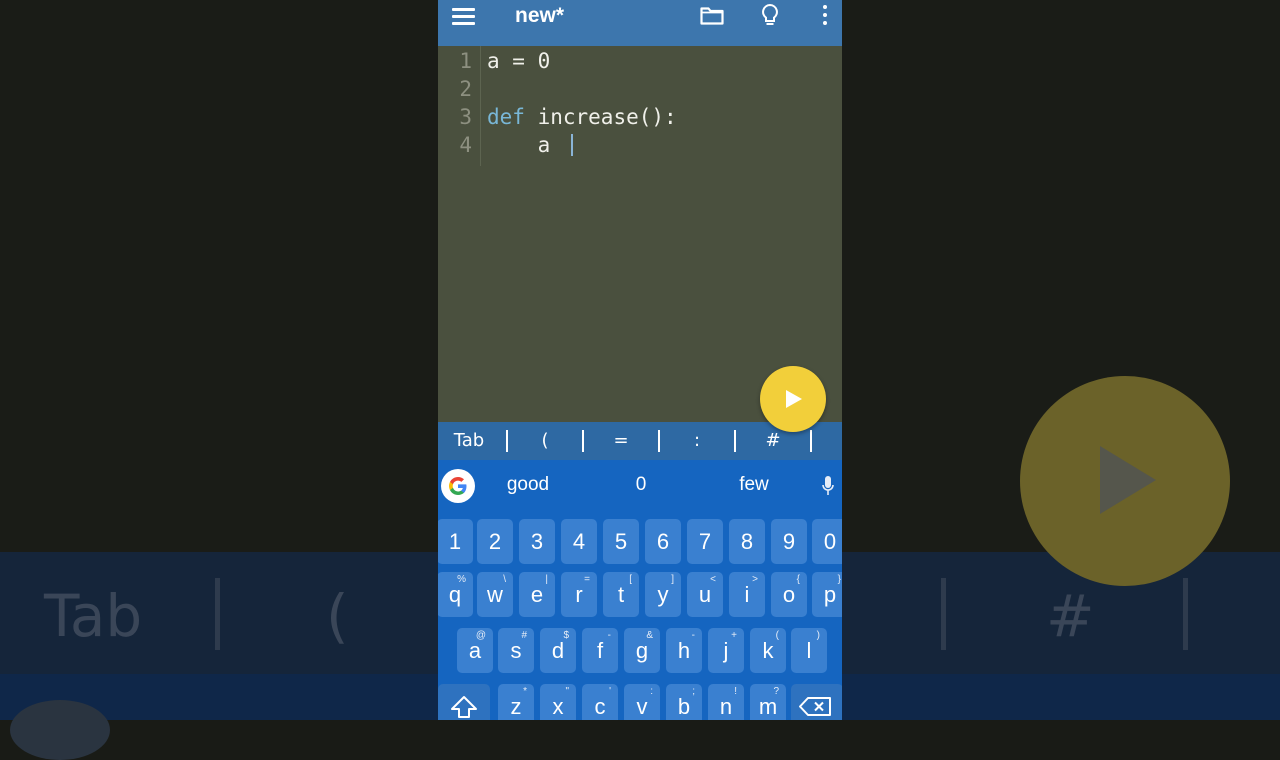 The height and width of the screenshot is (760, 1280). I want to click on google-g-icon, so click(458, 486).